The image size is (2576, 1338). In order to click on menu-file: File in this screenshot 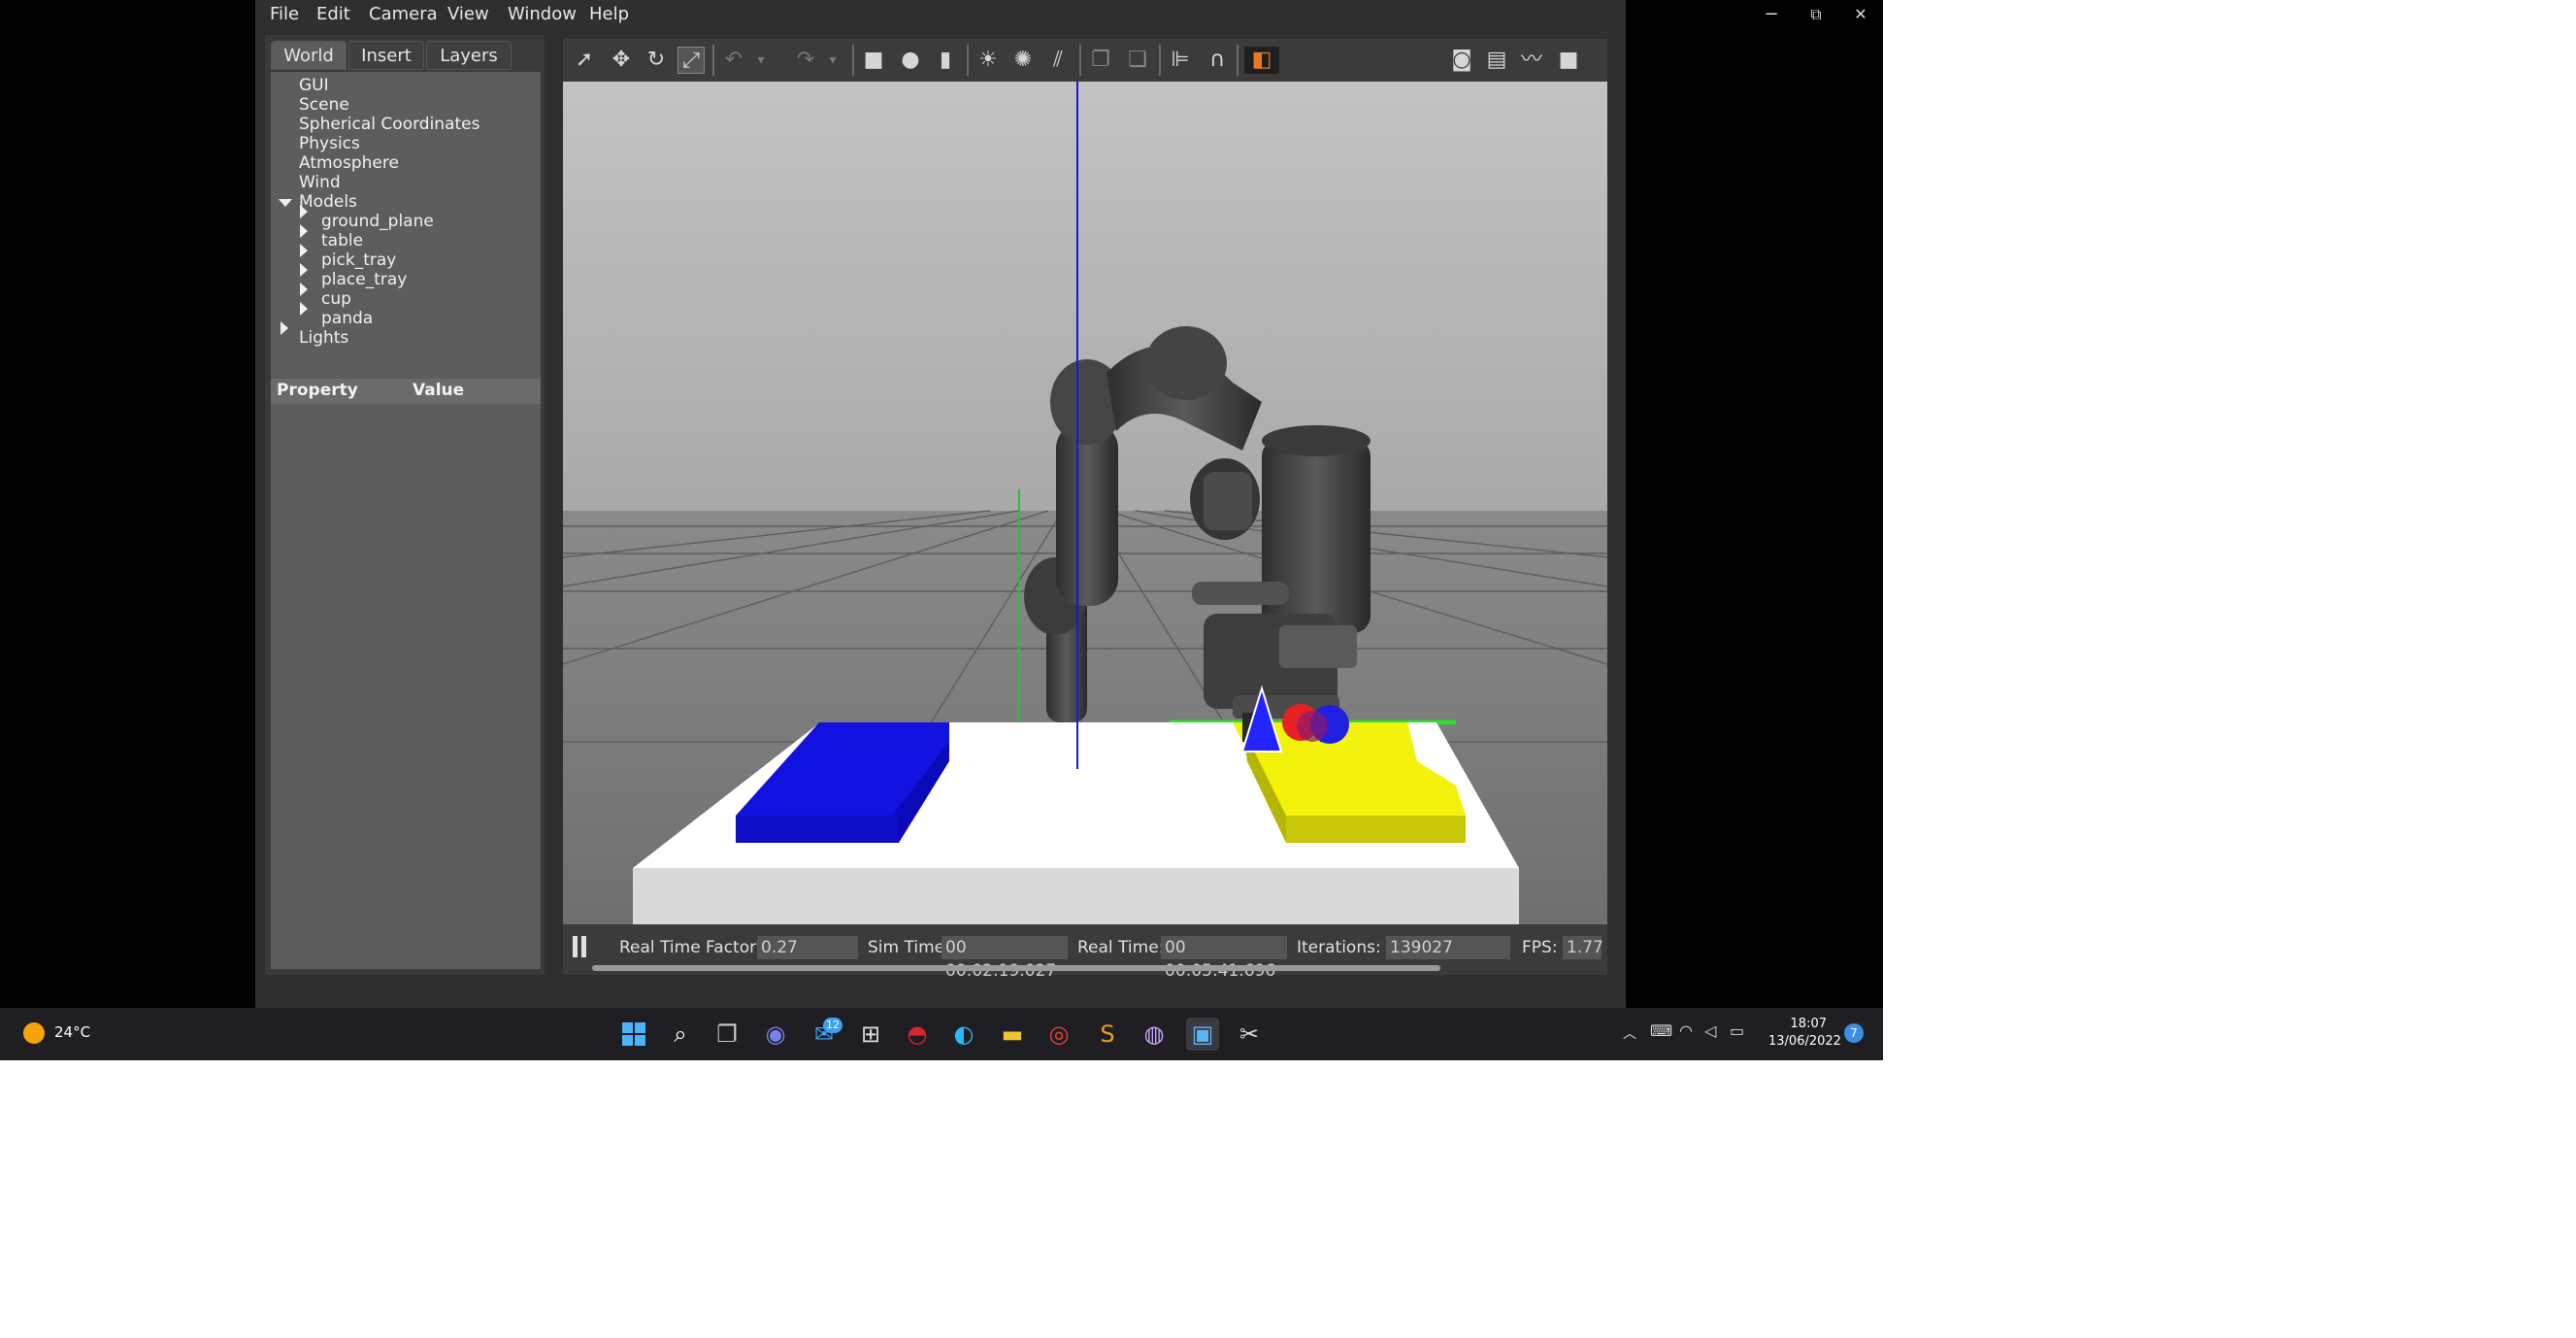, I will do `click(284, 14)`.